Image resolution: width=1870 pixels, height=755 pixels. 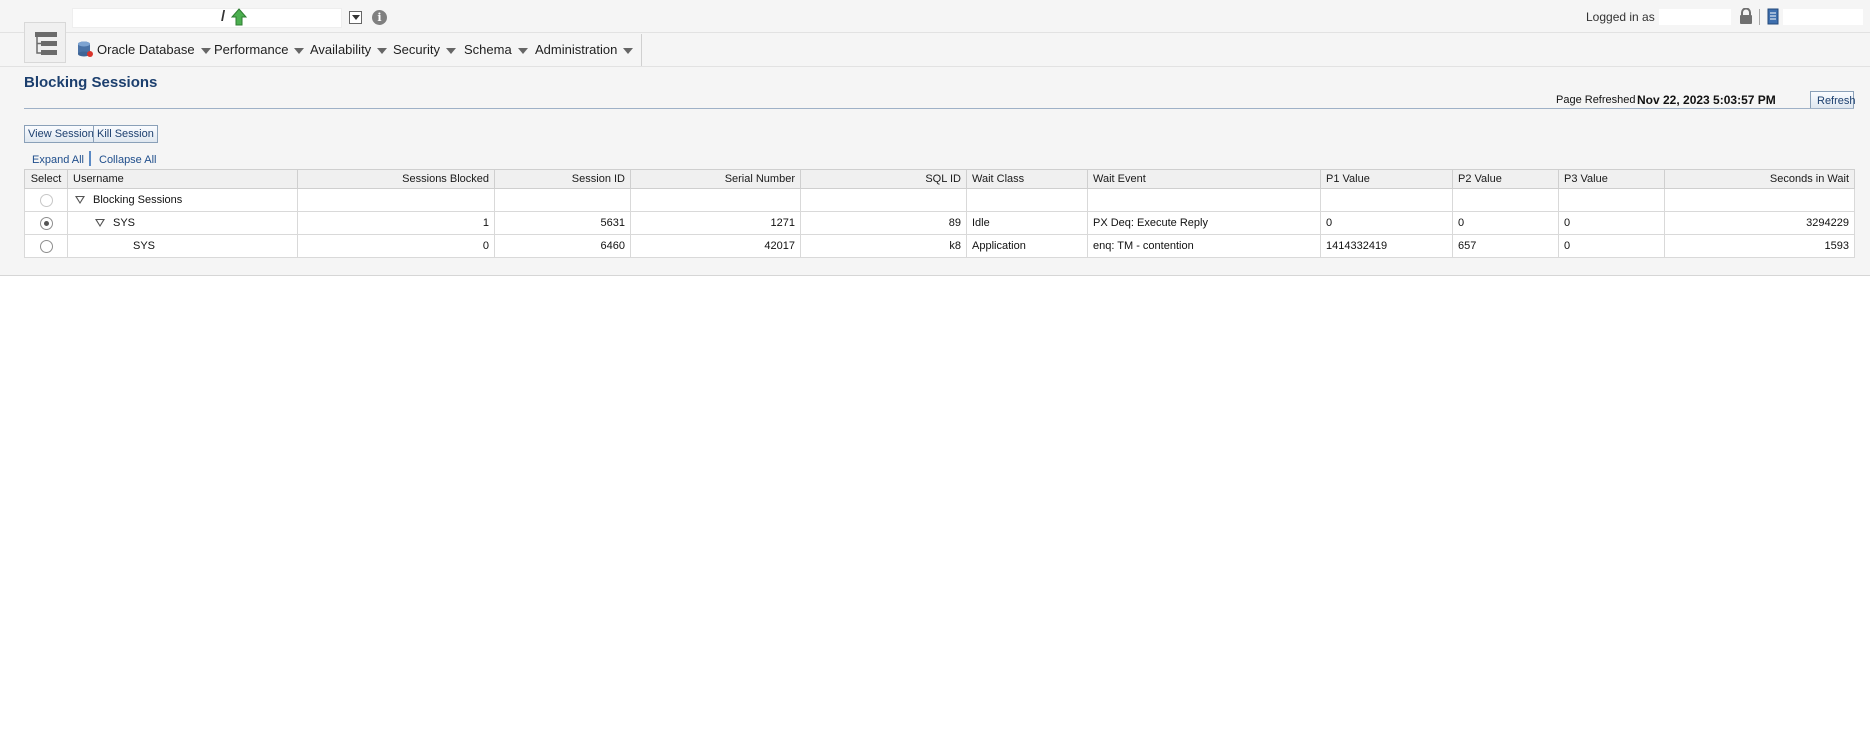 I want to click on top-bar: / i Logged in as, so click(x=935, y=16).